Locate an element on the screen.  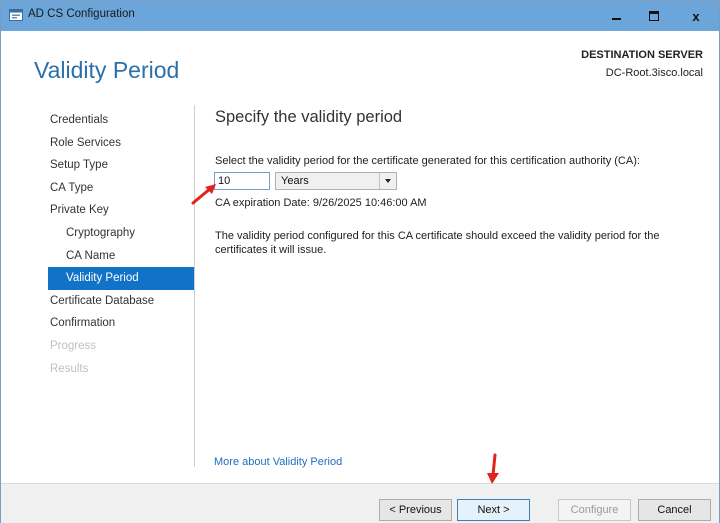
validity-period-input is located at coordinates (242, 181).